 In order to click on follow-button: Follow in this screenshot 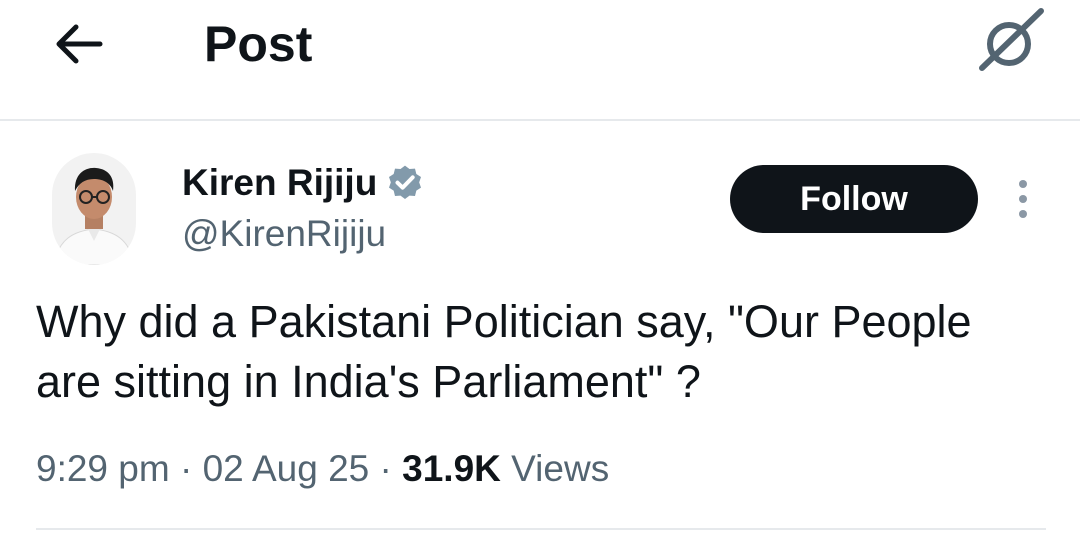, I will do `click(854, 199)`.